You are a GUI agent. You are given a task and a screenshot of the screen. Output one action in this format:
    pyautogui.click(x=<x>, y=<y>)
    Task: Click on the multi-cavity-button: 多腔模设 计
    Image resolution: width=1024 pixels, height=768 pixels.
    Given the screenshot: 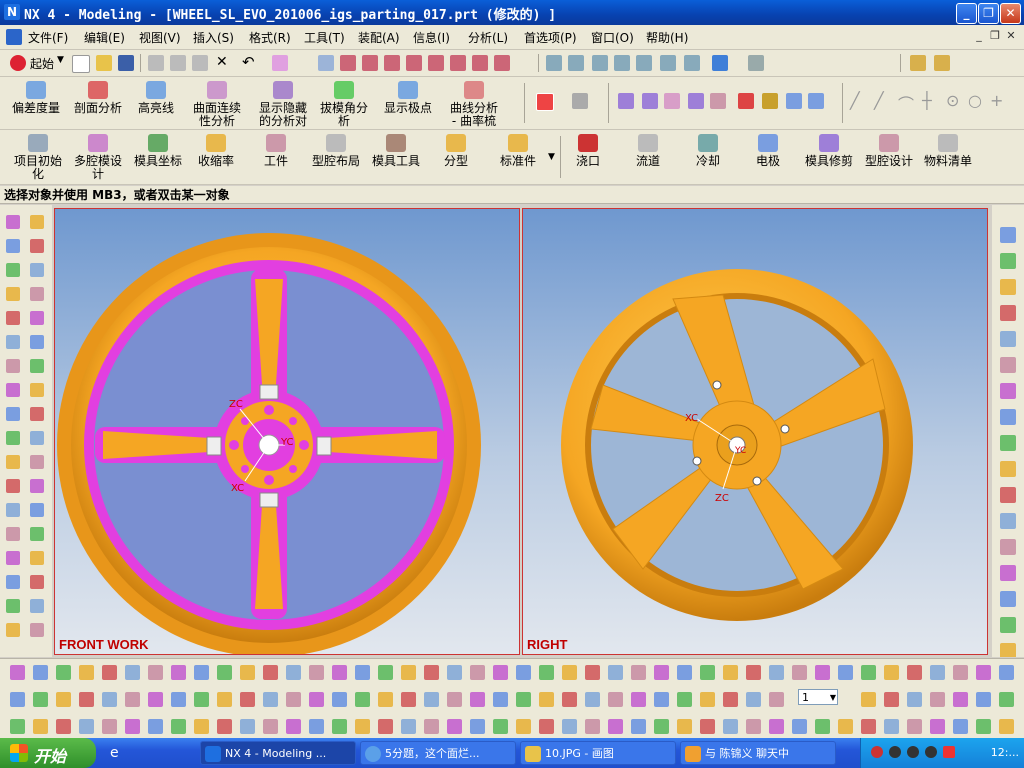 What is the action you would take?
    pyautogui.click(x=98, y=157)
    